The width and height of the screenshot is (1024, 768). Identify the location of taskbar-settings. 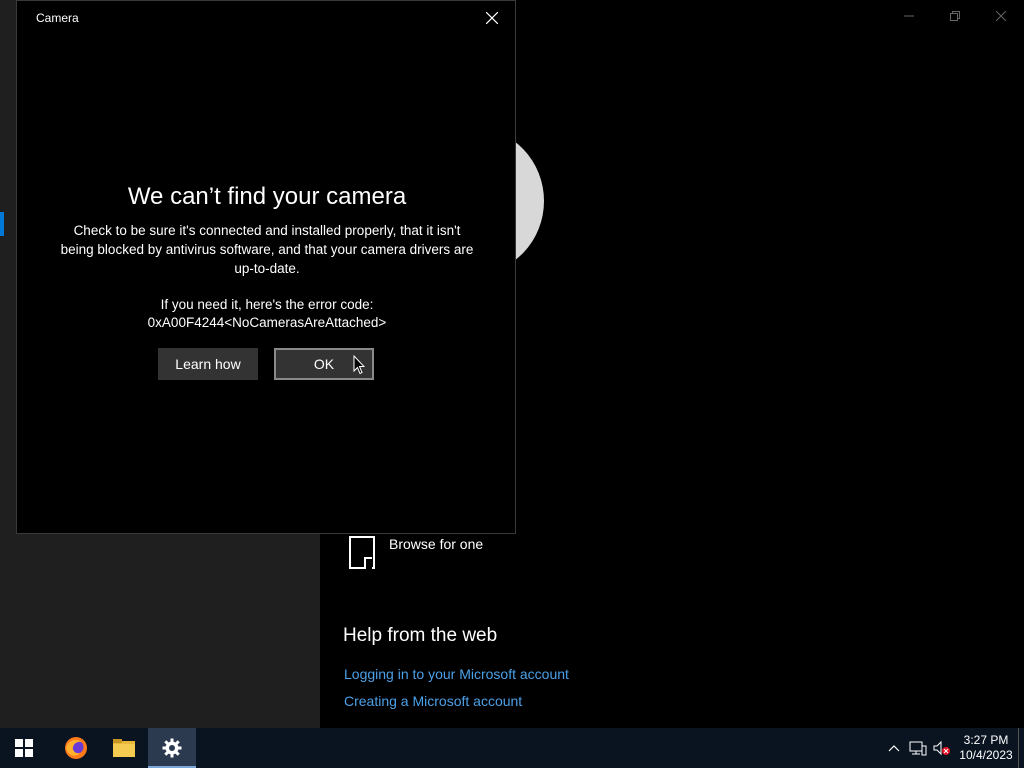
(172, 748).